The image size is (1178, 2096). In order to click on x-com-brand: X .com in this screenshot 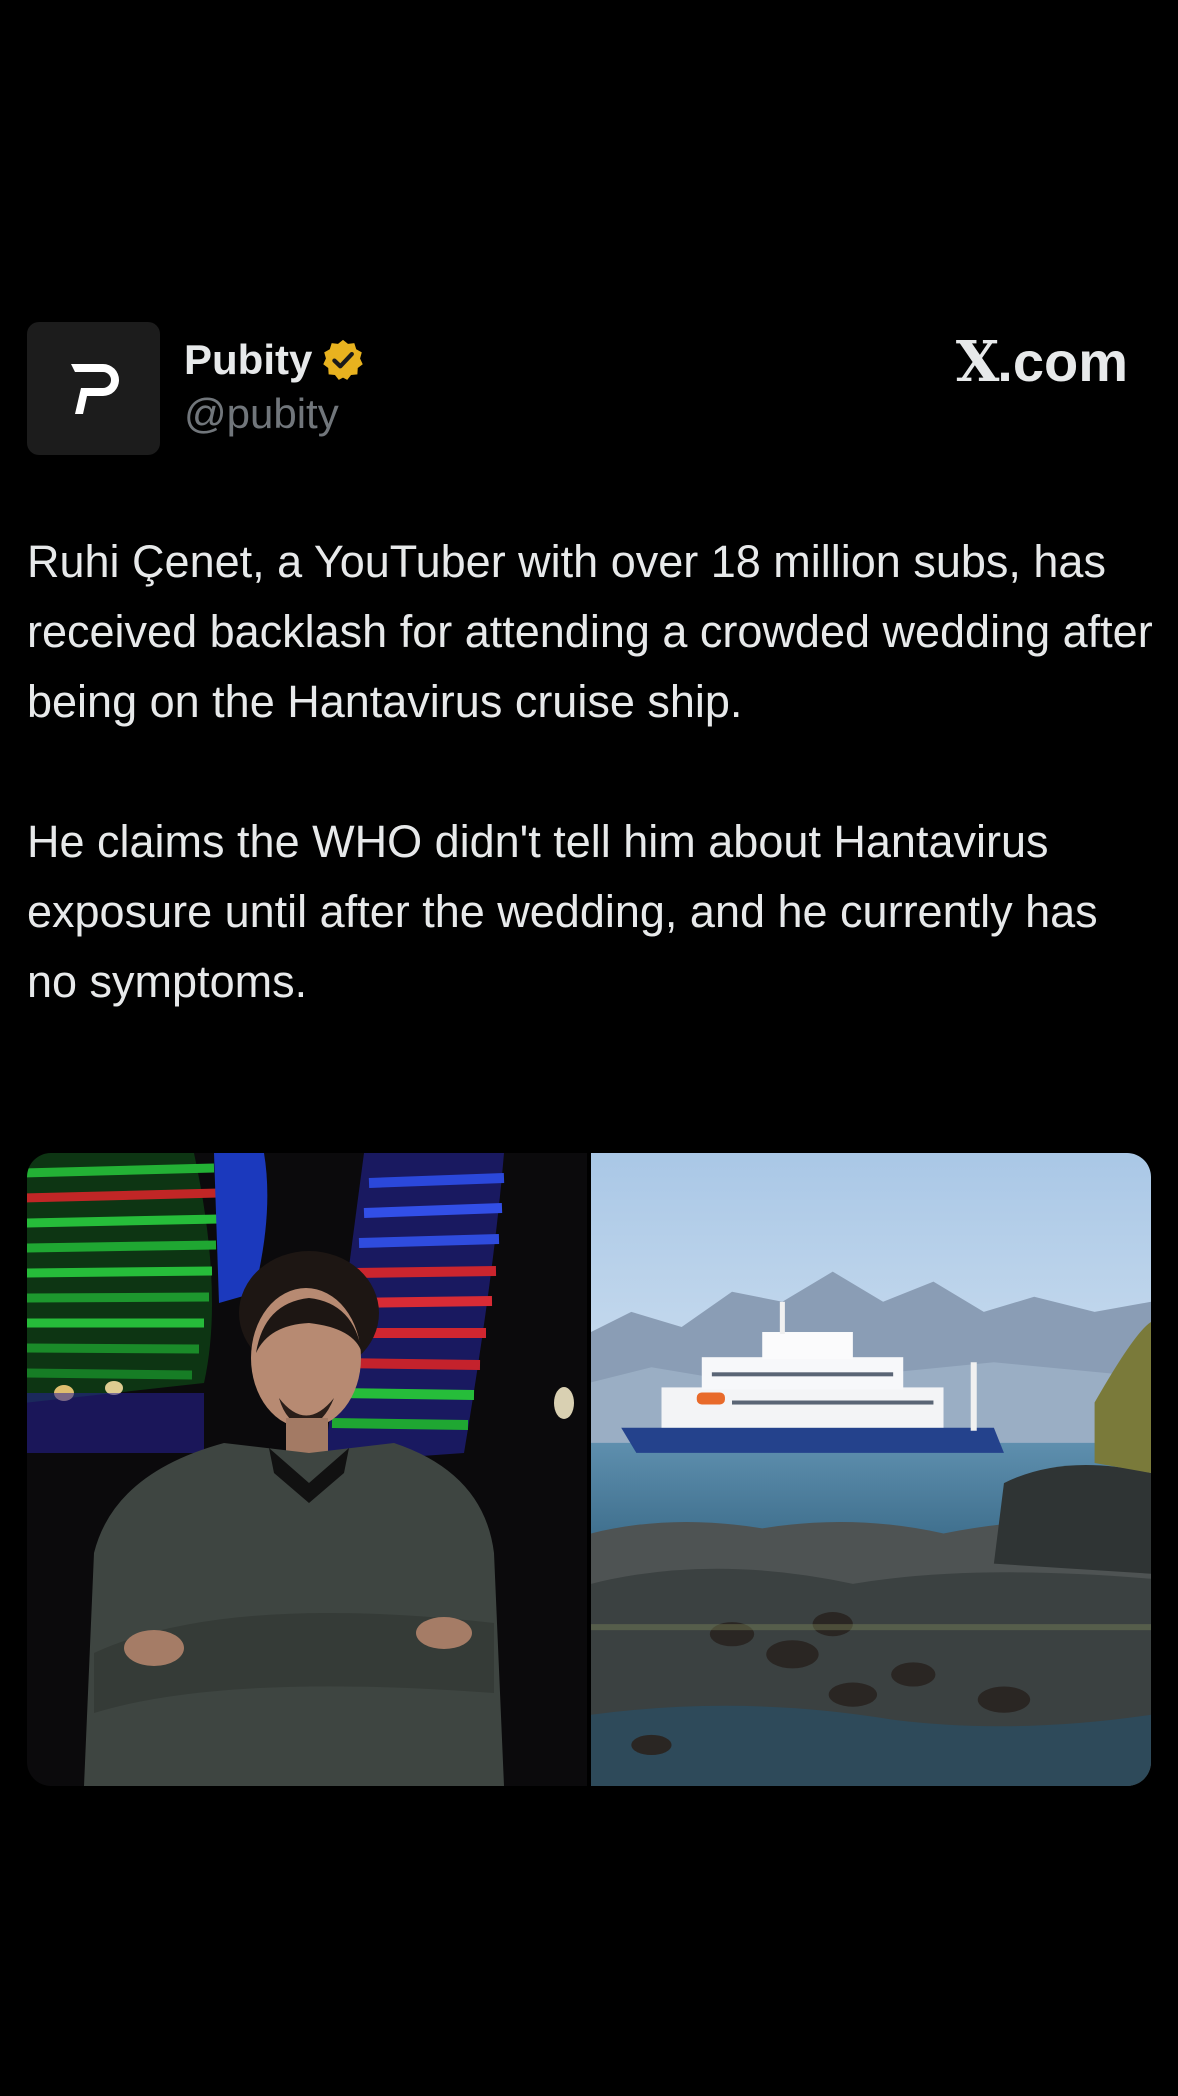, I will do `click(1042, 362)`.